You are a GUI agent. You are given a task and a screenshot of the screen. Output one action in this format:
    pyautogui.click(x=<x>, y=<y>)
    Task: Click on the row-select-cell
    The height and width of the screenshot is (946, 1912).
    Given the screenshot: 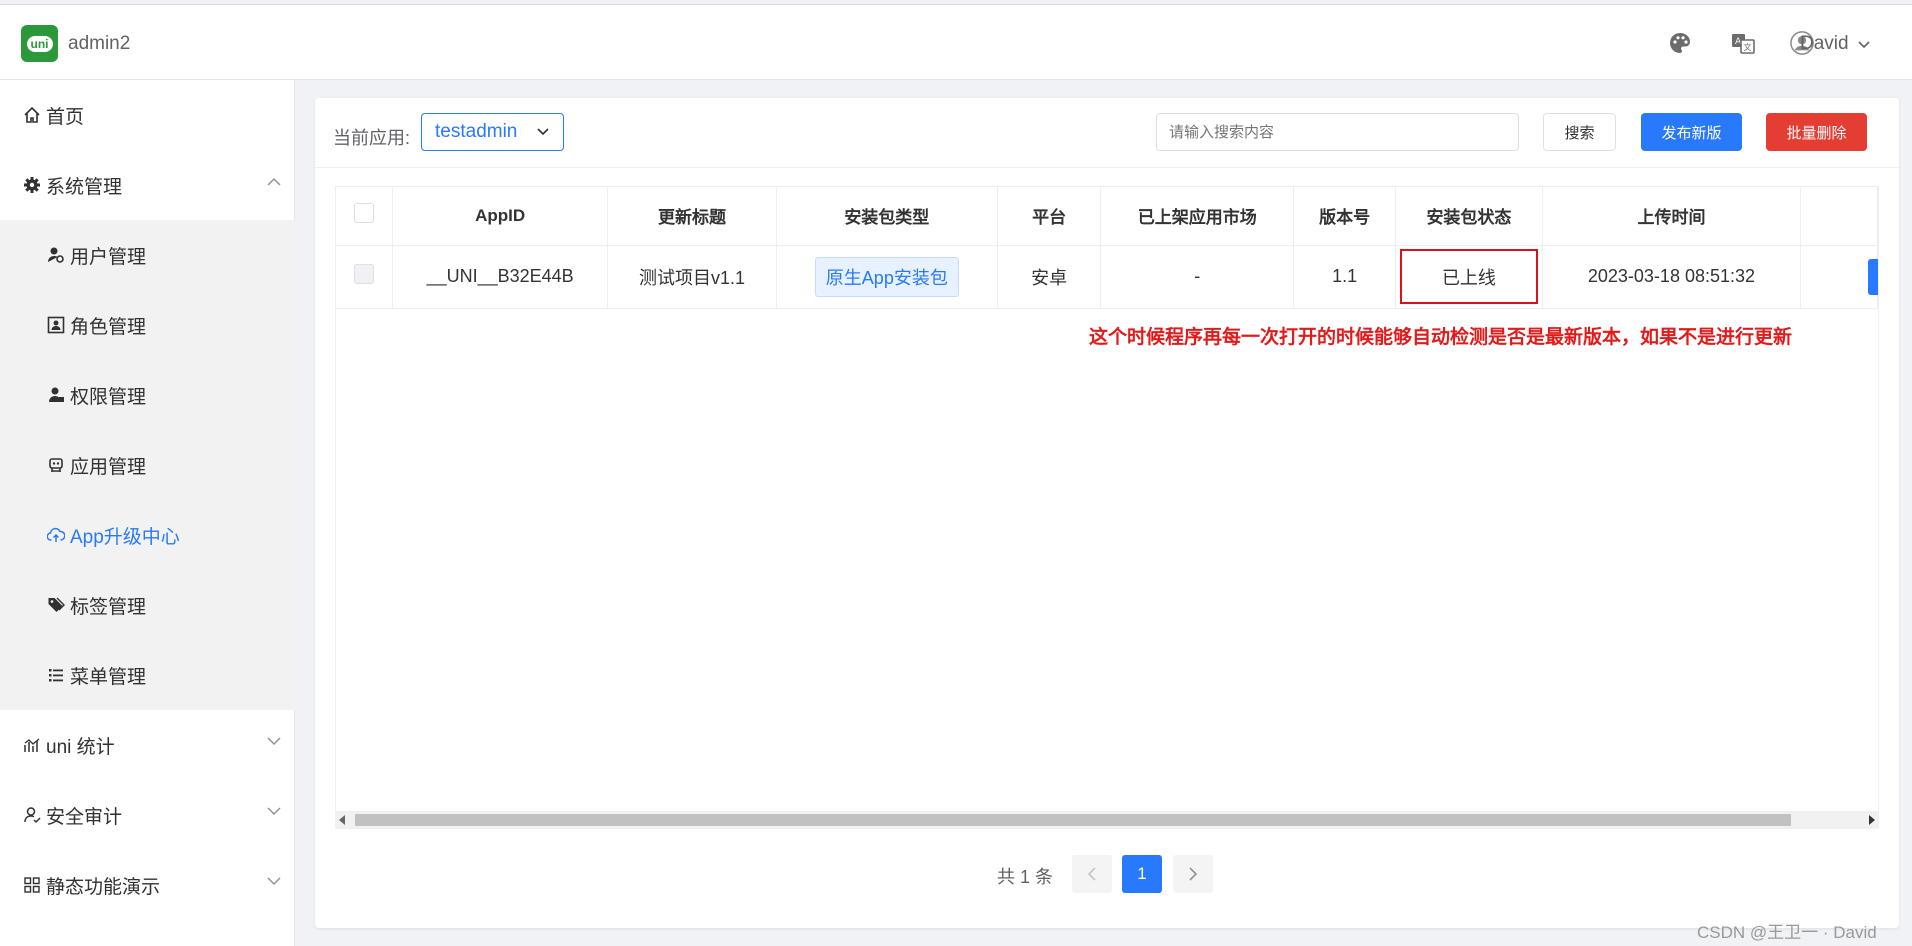 What is the action you would take?
    pyautogui.click(x=365, y=277)
    